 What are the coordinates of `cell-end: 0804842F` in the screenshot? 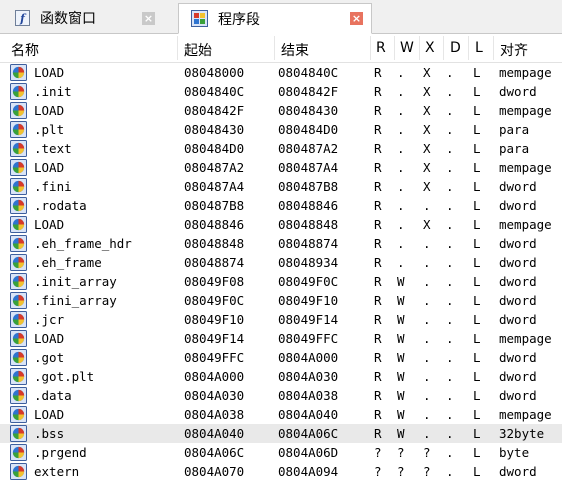 It's located at (308, 91).